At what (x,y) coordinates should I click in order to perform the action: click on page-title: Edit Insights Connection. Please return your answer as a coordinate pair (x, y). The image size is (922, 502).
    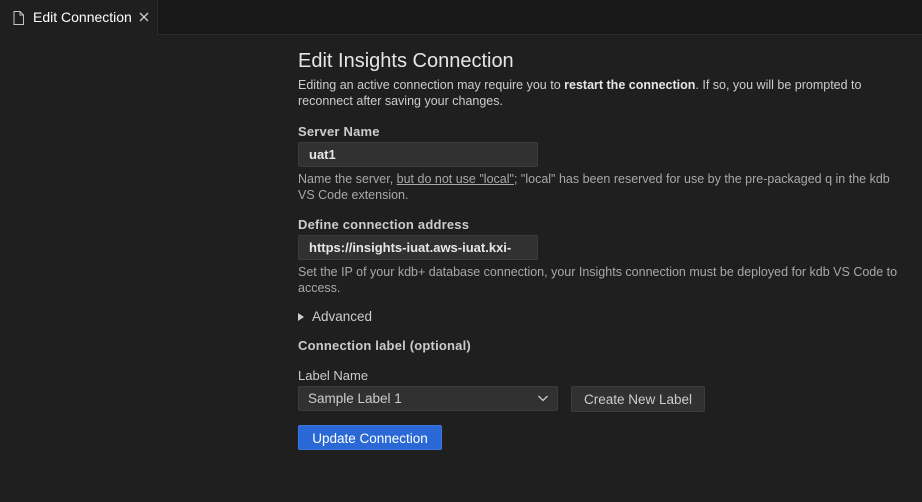
    Looking at the image, I should click on (406, 61).